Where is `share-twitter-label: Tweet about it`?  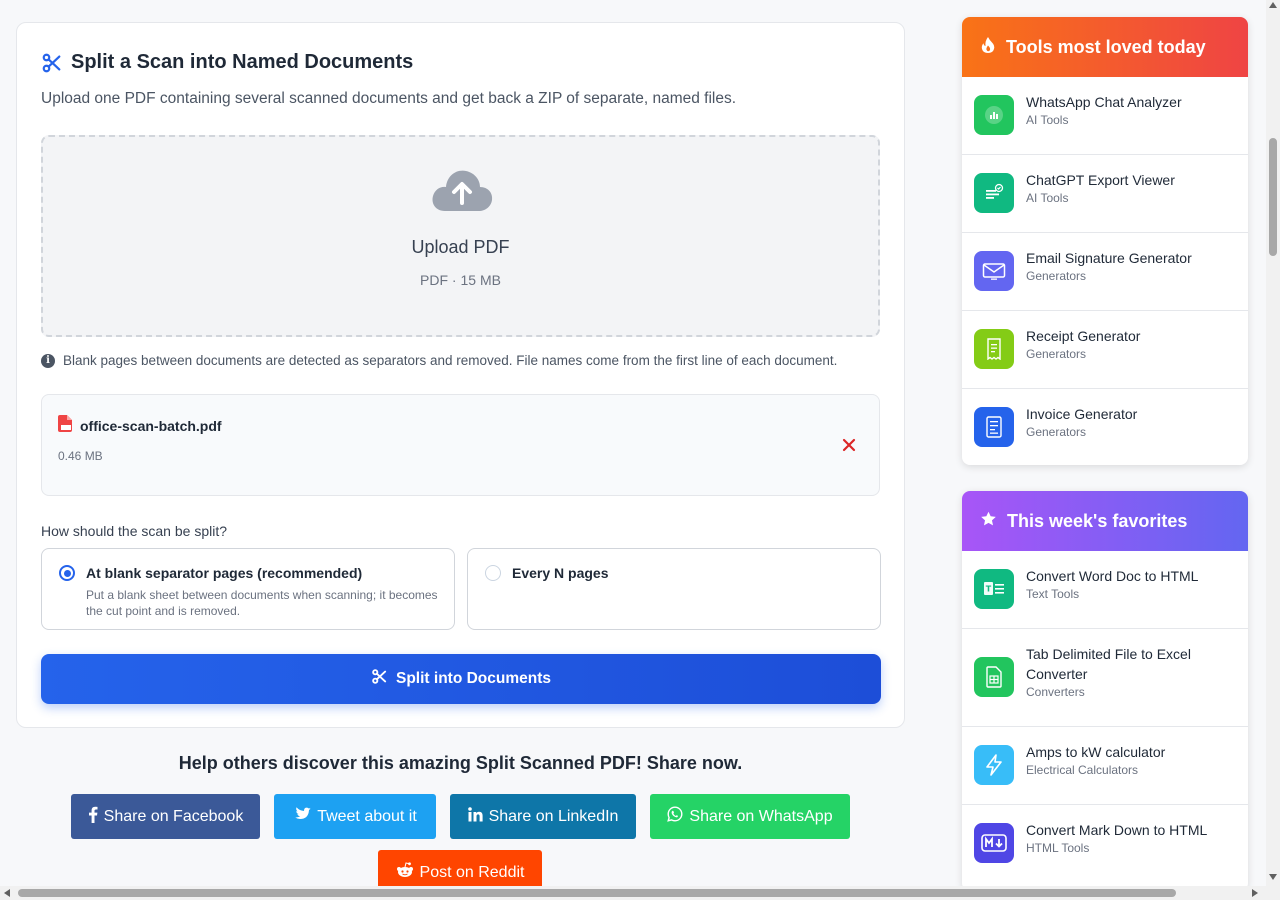
share-twitter-label: Tweet about it is located at coordinates (367, 816).